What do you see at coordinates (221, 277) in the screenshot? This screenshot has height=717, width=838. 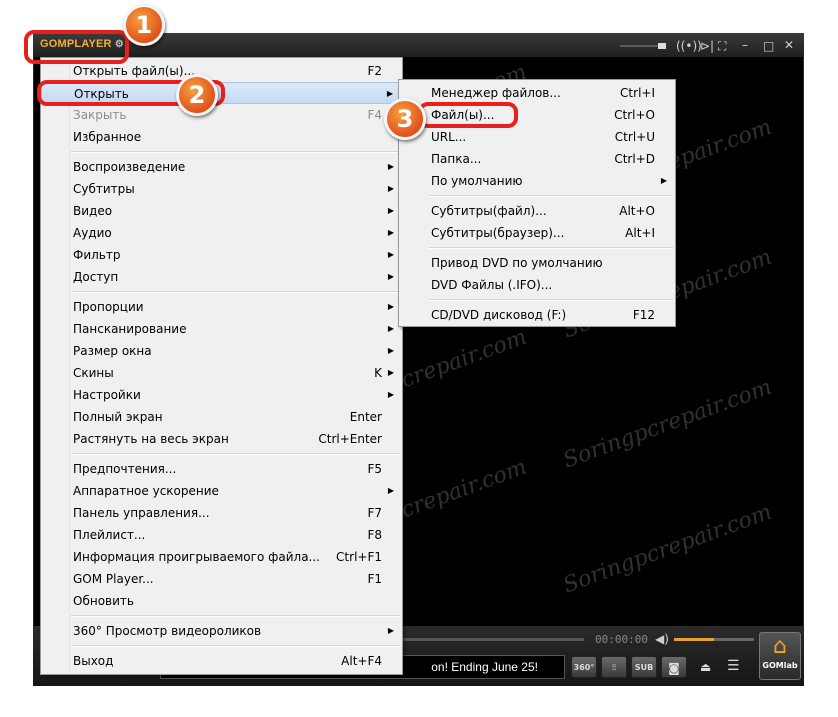 I see `menu-item-access: Доступ ▶` at bounding box center [221, 277].